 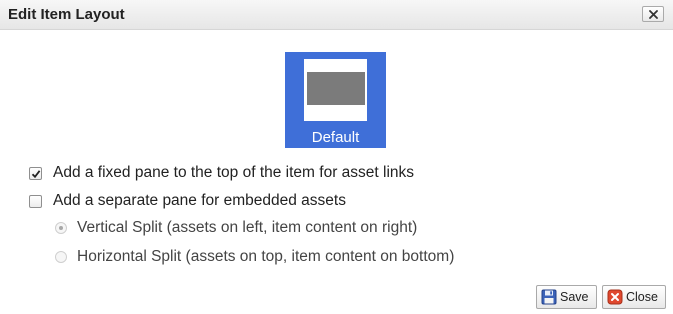 I want to click on close-x-icon, so click(x=653, y=14).